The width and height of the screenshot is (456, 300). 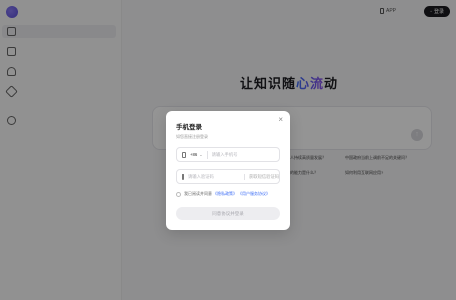 What do you see at coordinates (207, 154) in the screenshot?
I see `divider` at bounding box center [207, 154].